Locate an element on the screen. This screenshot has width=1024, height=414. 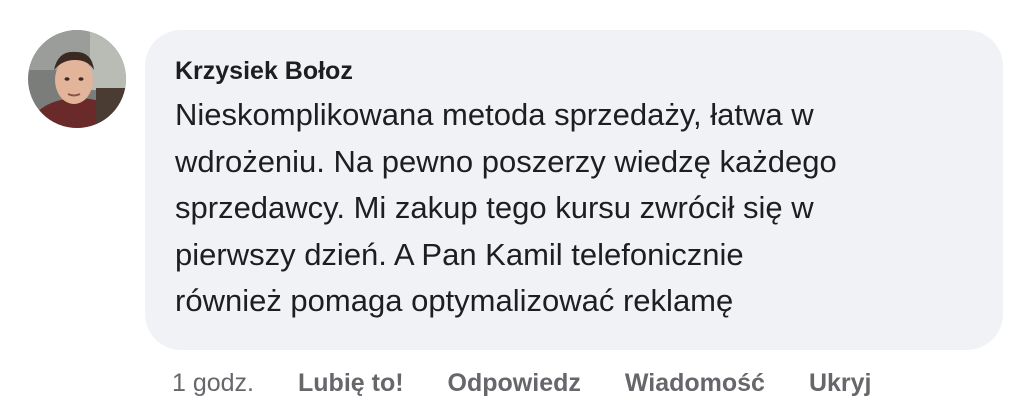
reply-button: Odpowiedz is located at coordinates (514, 383).